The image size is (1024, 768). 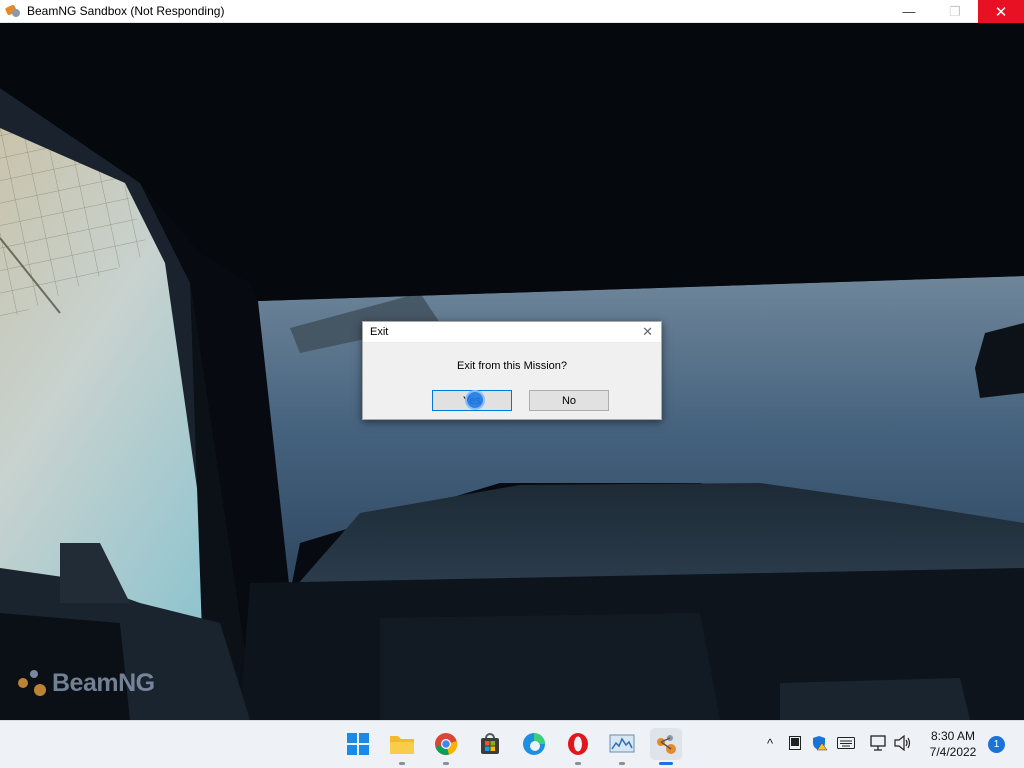 What do you see at coordinates (996, 744) in the screenshot?
I see `notification-badge: 1` at bounding box center [996, 744].